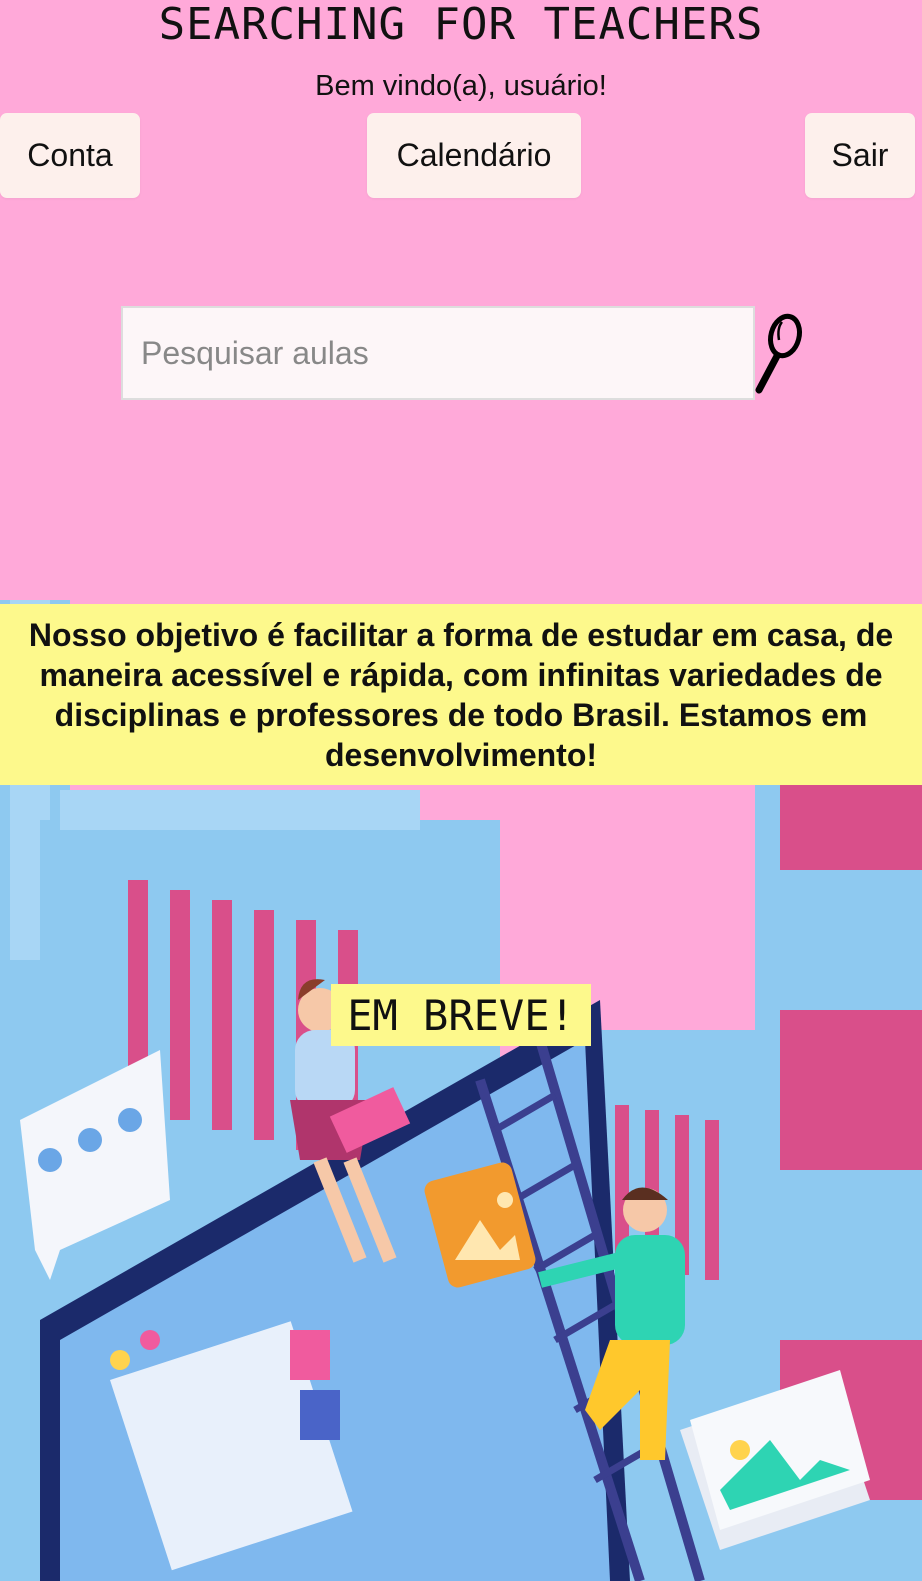 Image resolution: width=922 pixels, height=1581 pixels. I want to click on page-title: SEARCHING FOR TEACHERS, so click(461, 25).